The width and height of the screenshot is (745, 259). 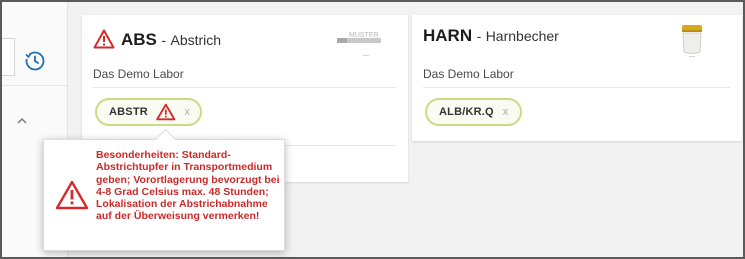 What do you see at coordinates (128, 112) in the screenshot?
I see `chip-label: ABSTR` at bounding box center [128, 112].